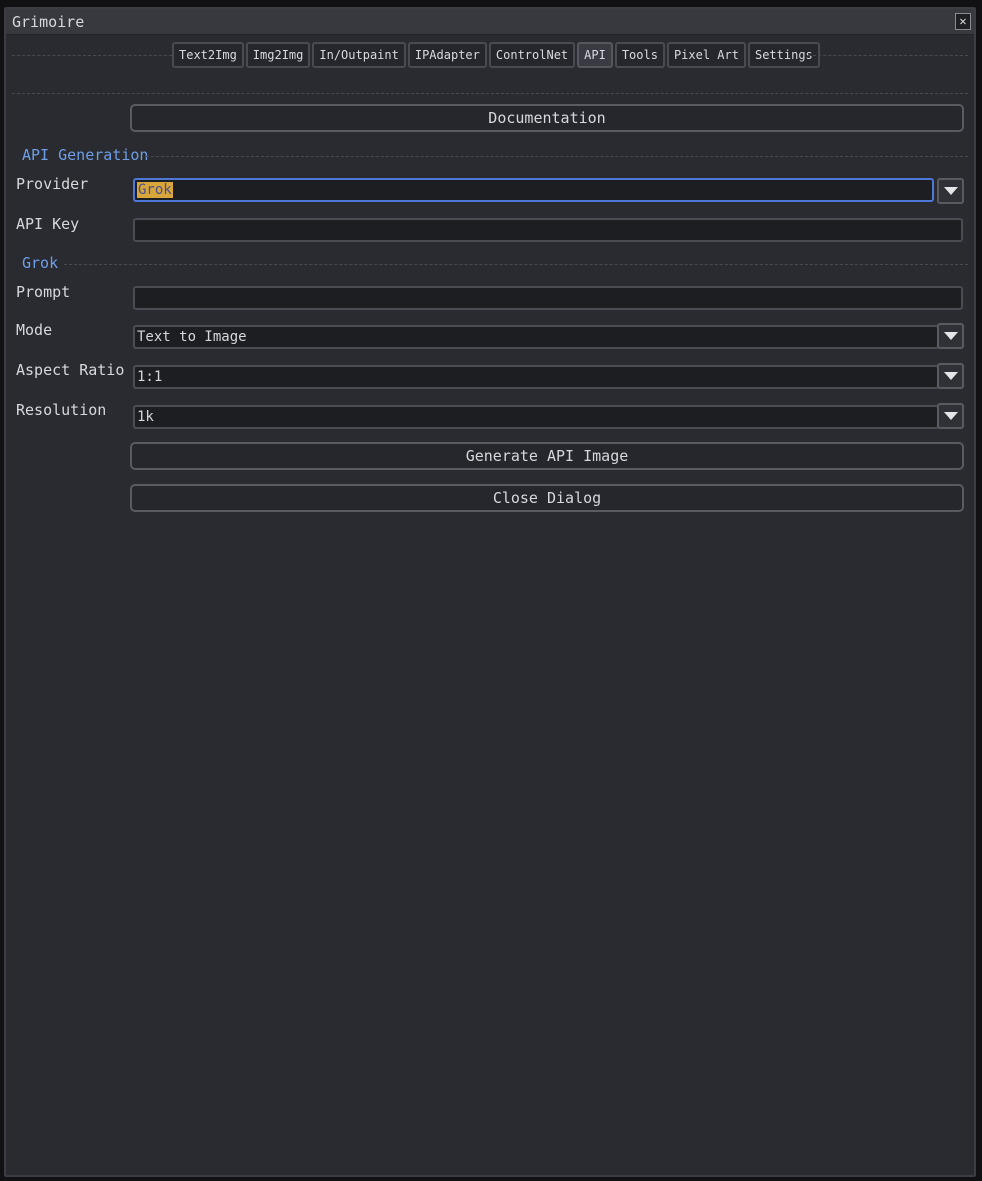  I want to click on section-api-generation: API Generation, so click(85, 155).